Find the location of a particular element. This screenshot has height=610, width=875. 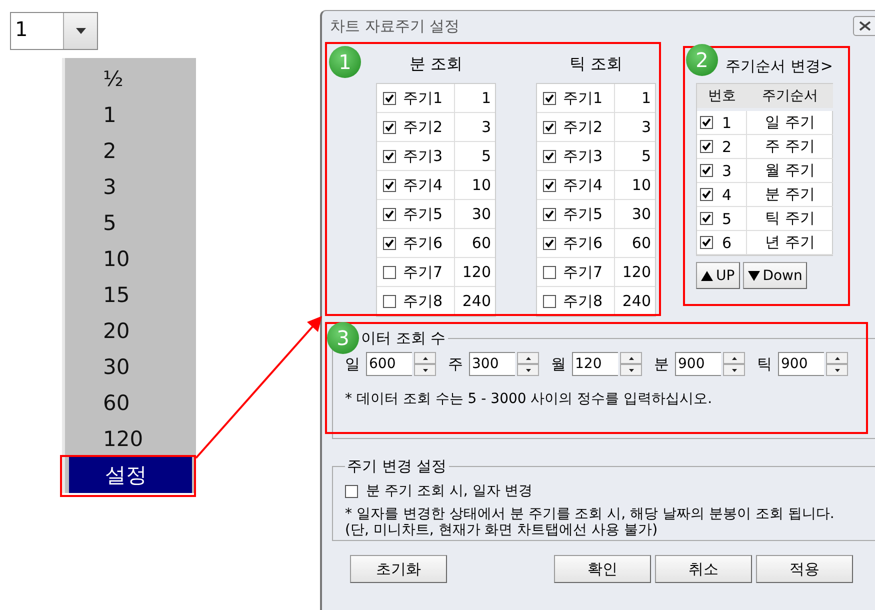

number-field: 600 is located at coordinates (389, 364).